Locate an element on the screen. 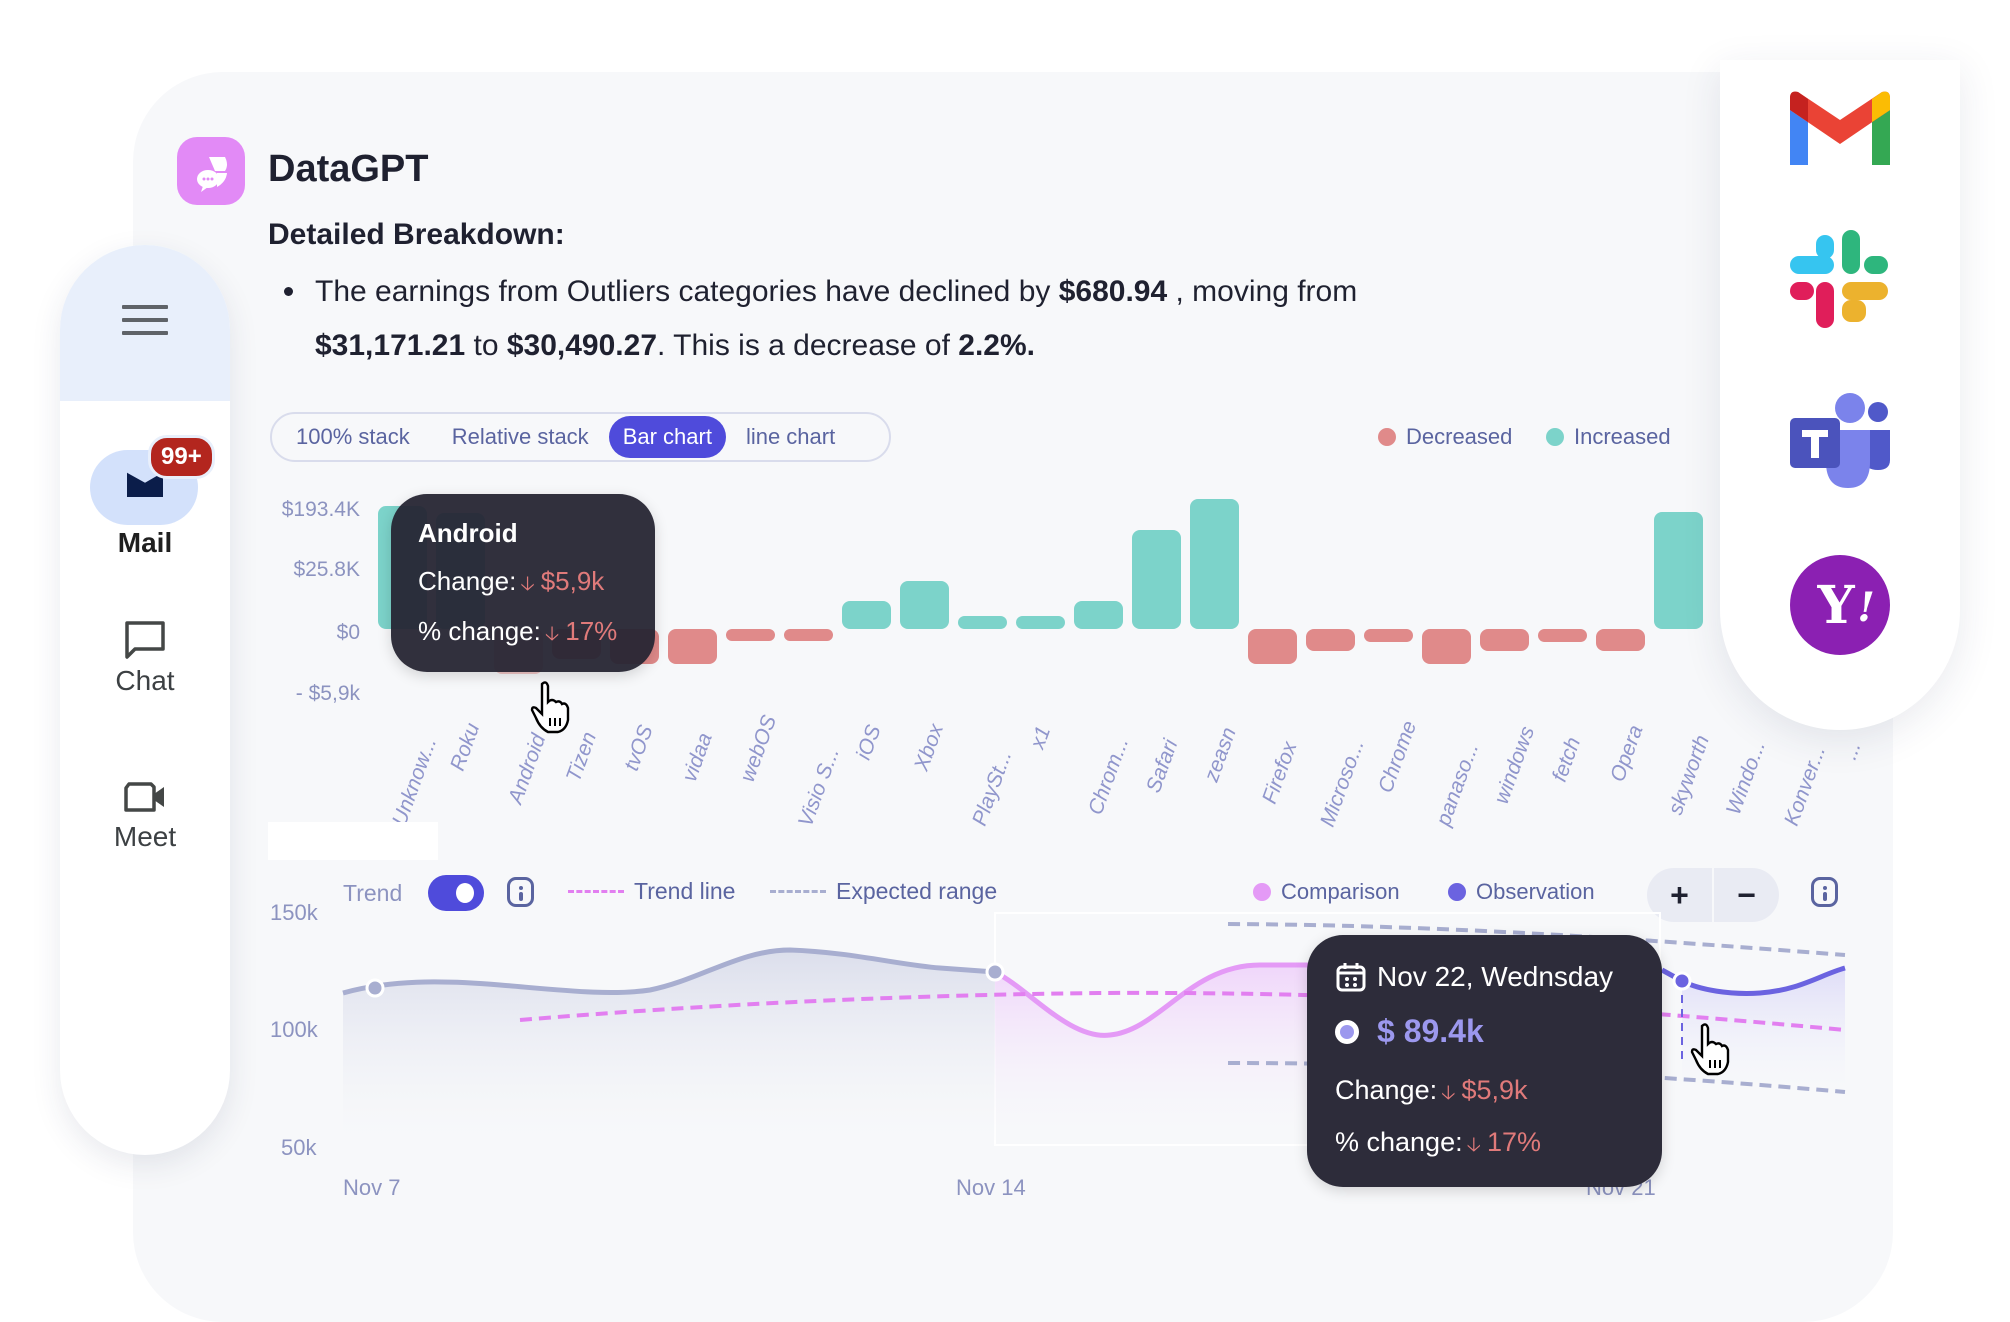 The height and width of the screenshot is (1322, 2010). sidebar-item-label: Chat is located at coordinates (145, 680).